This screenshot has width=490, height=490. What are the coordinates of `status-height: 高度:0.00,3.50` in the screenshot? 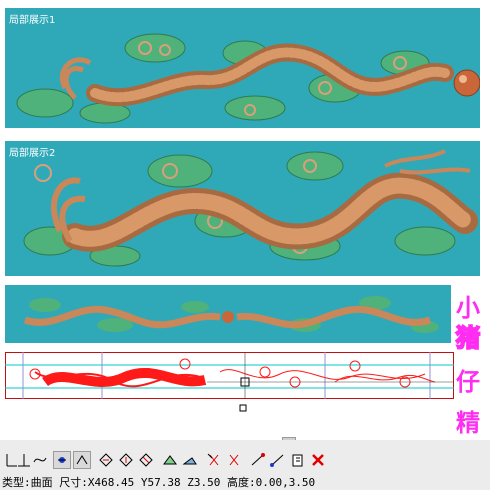 It's located at (271, 482).